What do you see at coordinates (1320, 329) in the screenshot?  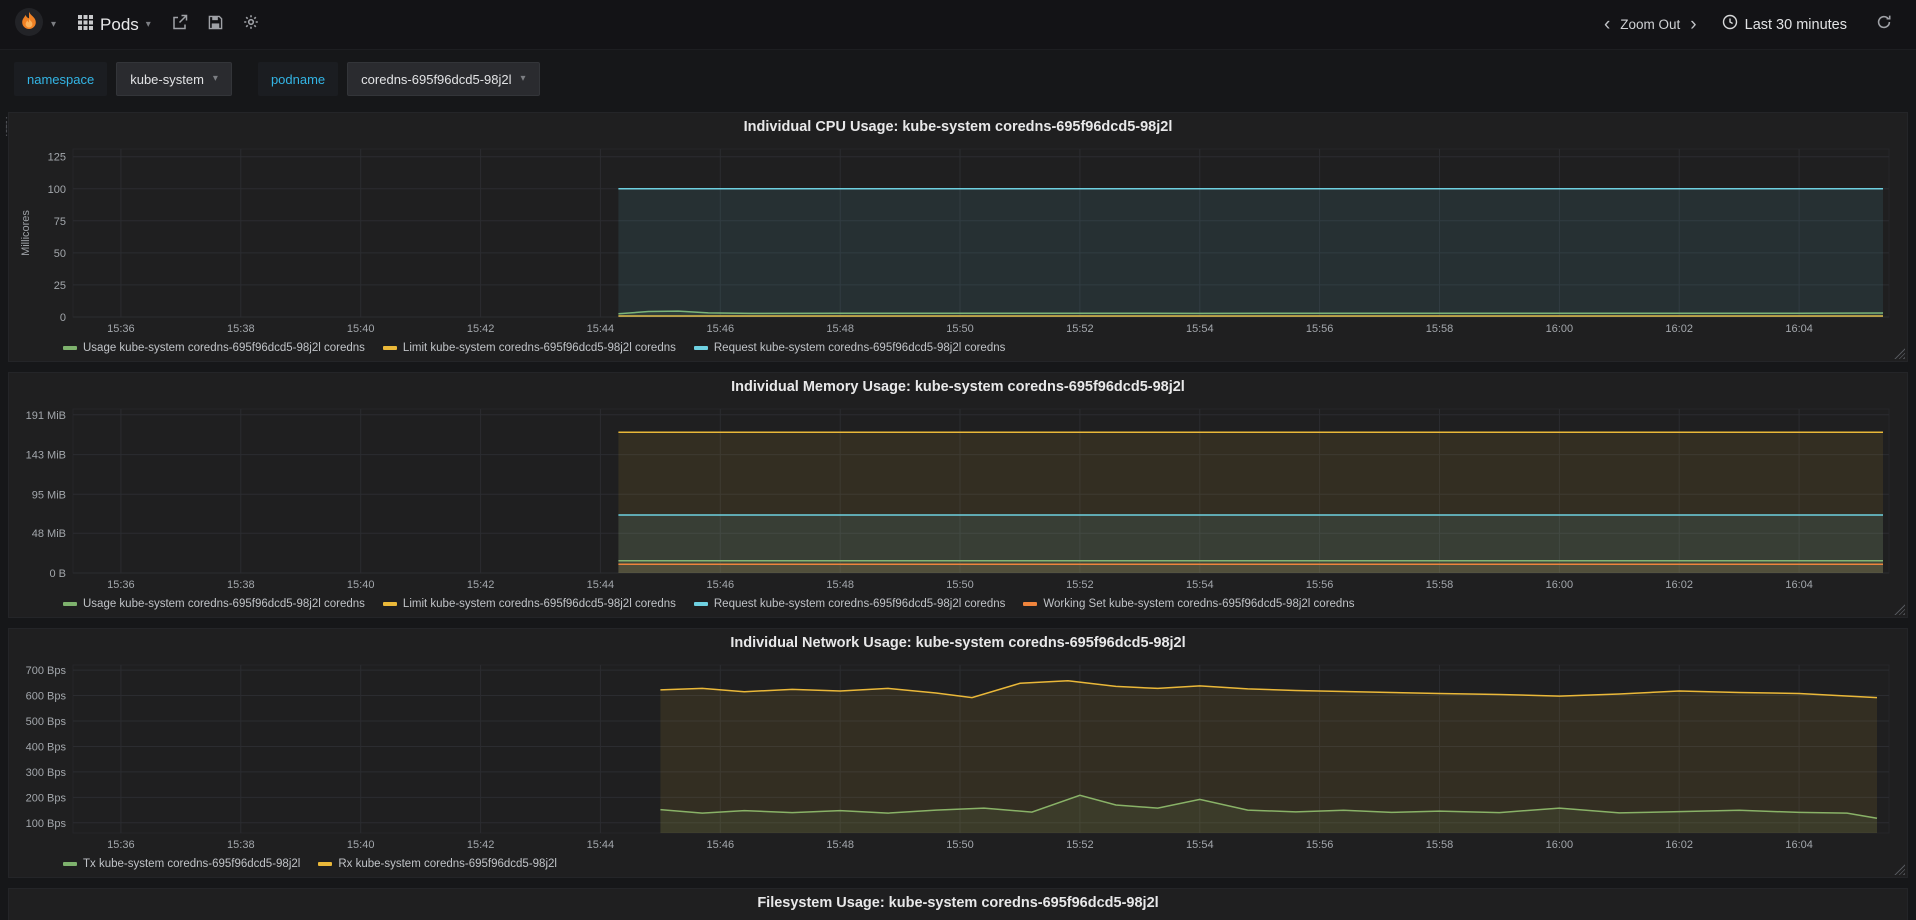 I see `svg-text: 15:56` at bounding box center [1320, 329].